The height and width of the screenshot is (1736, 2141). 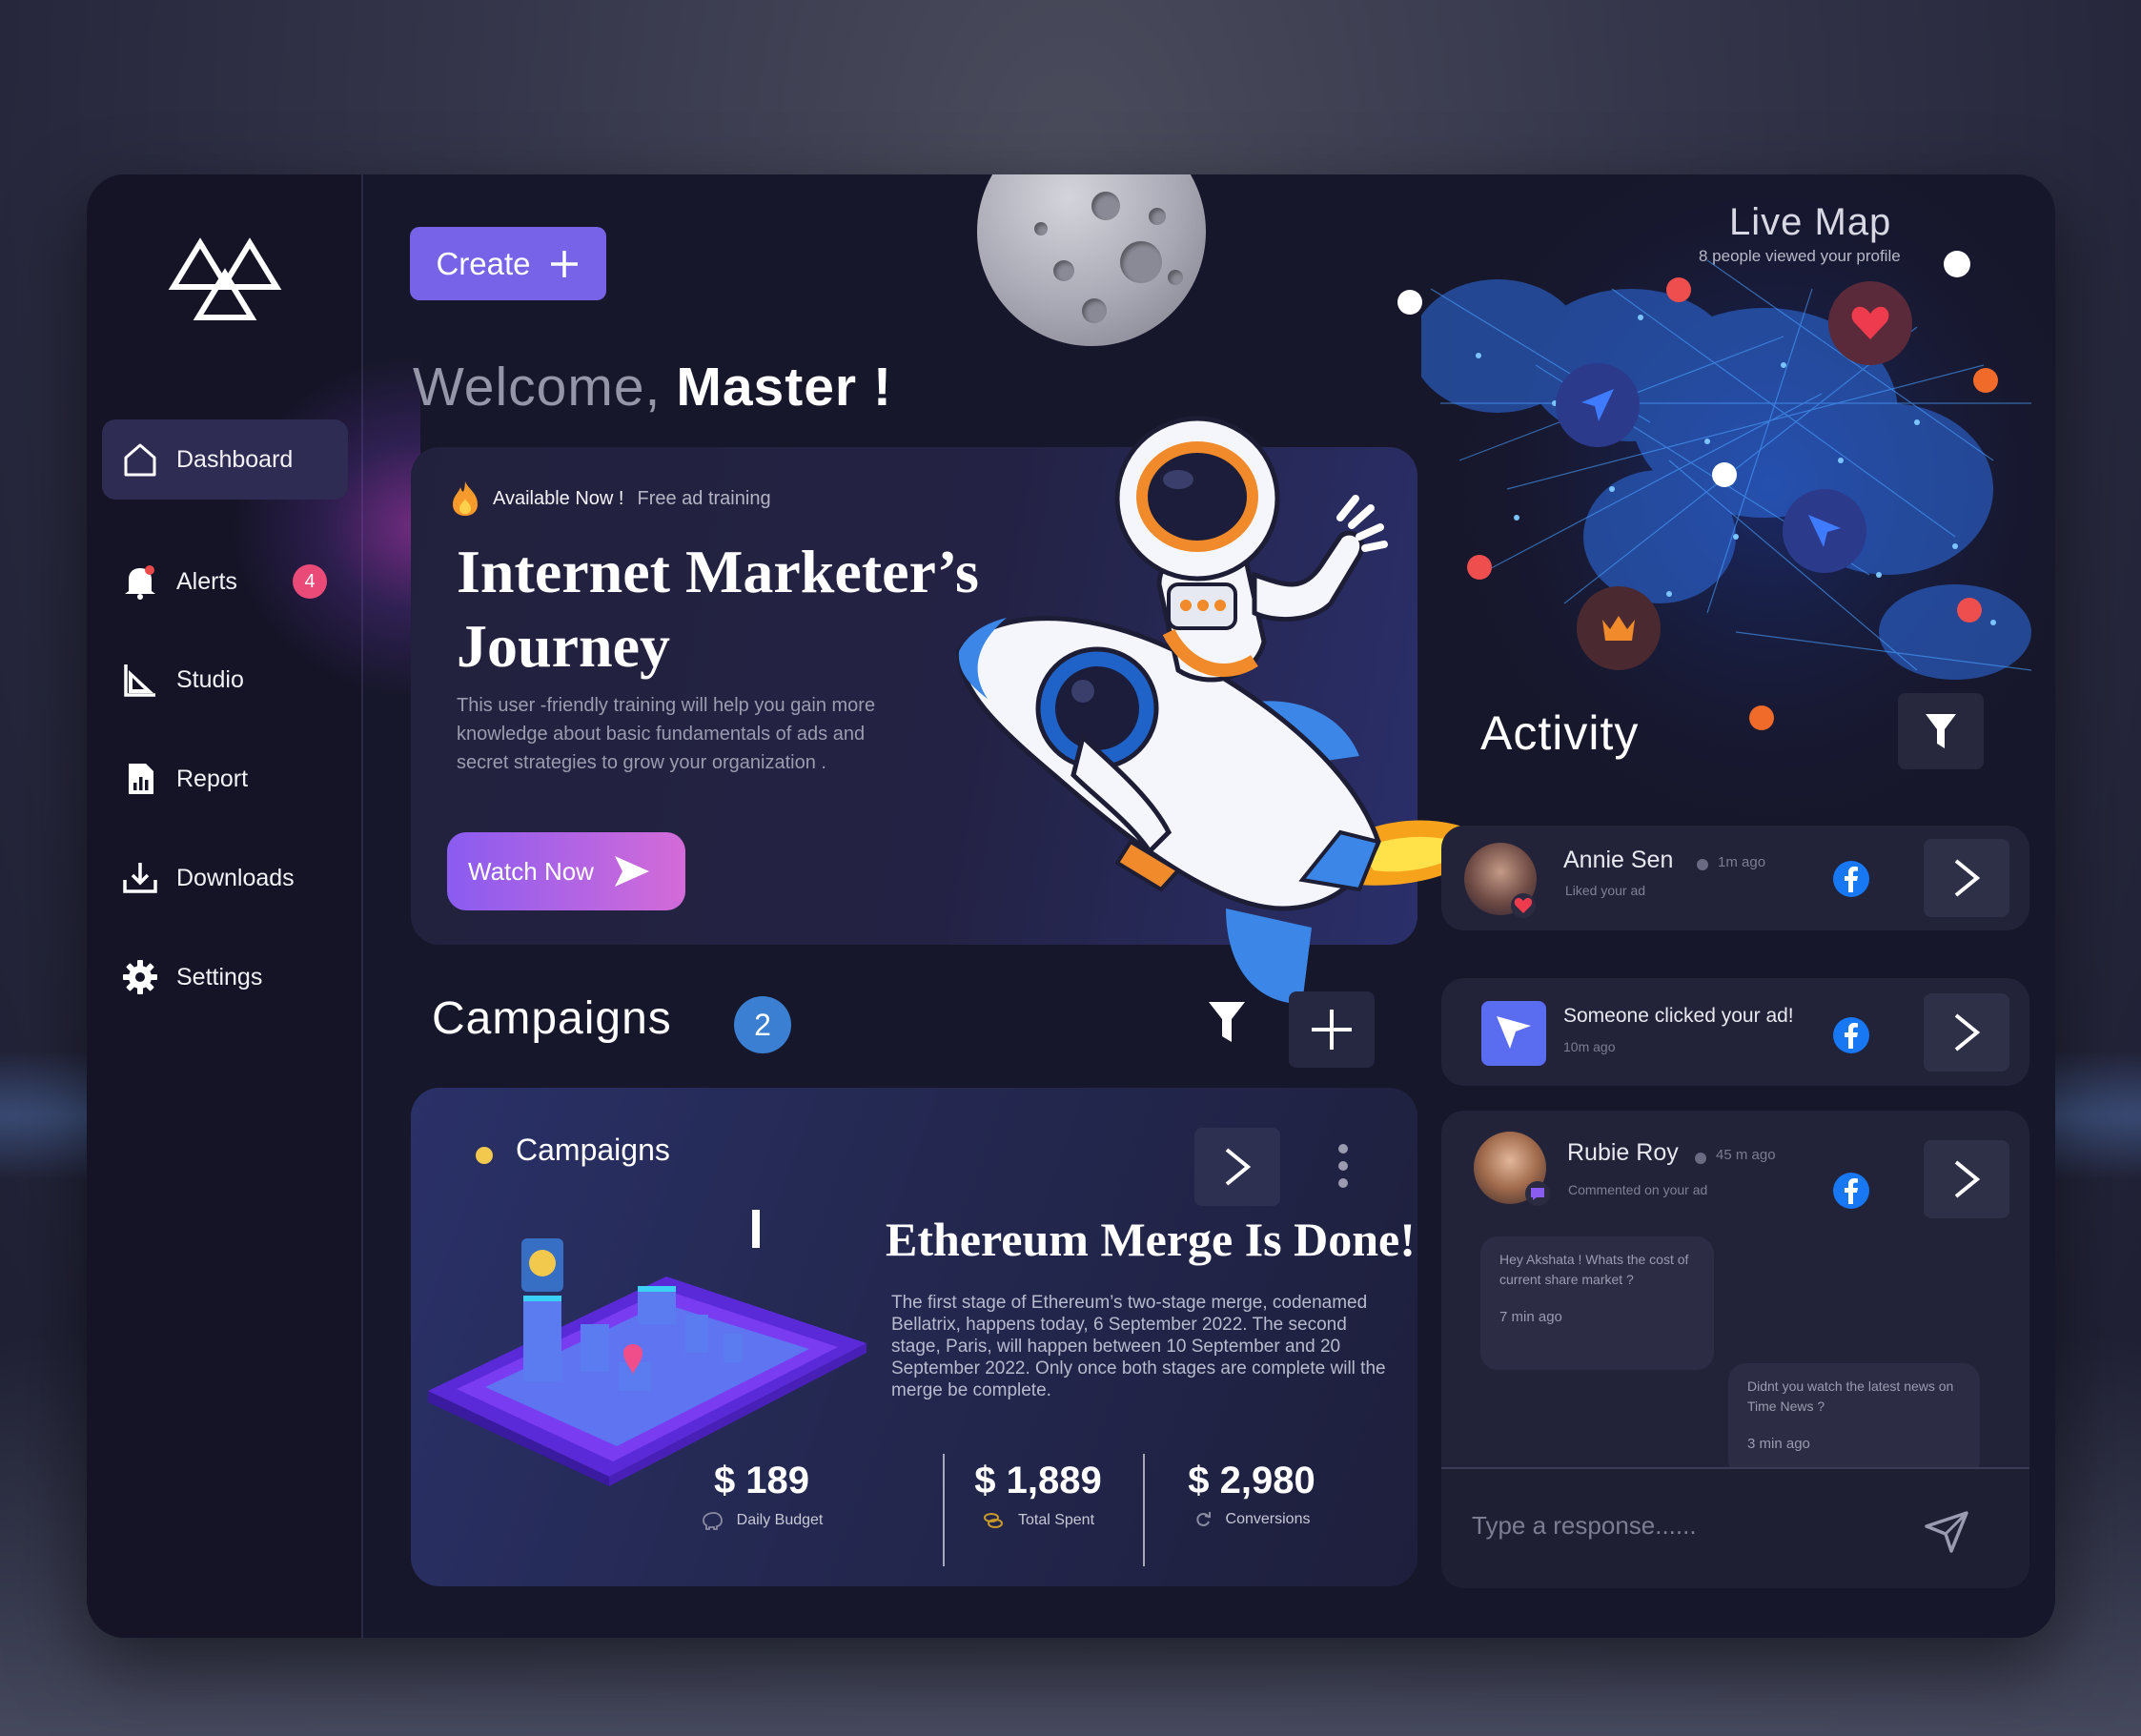 What do you see at coordinates (1268, 1519) in the screenshot?
I see `stat-label: Conversions` at bounding box center [1268, 1519].